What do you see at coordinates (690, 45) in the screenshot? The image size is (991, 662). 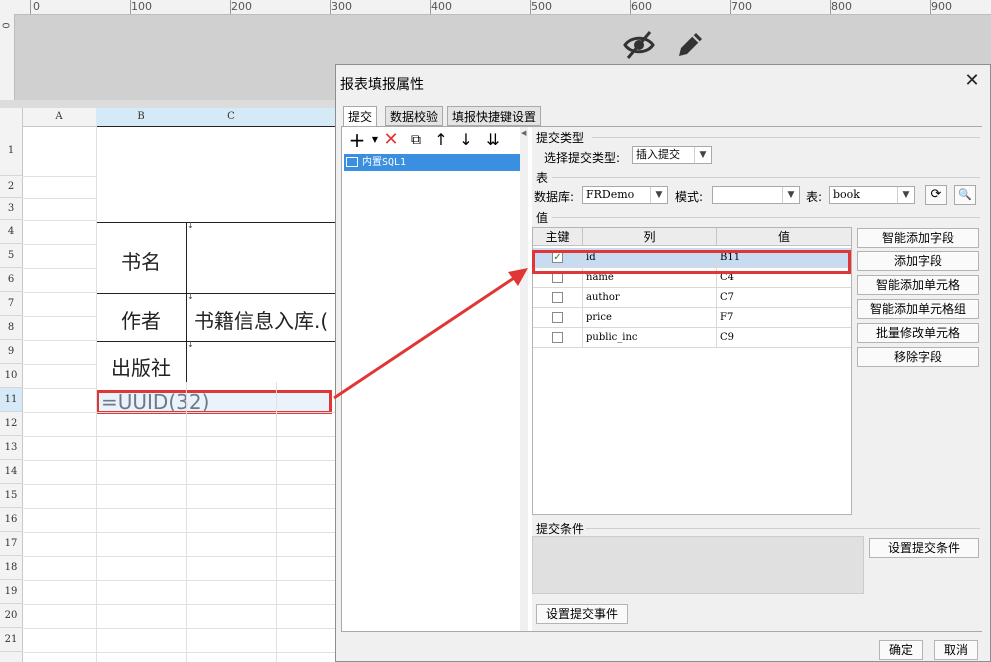 I see `pencil-icon` at bounding box center [690, 45].